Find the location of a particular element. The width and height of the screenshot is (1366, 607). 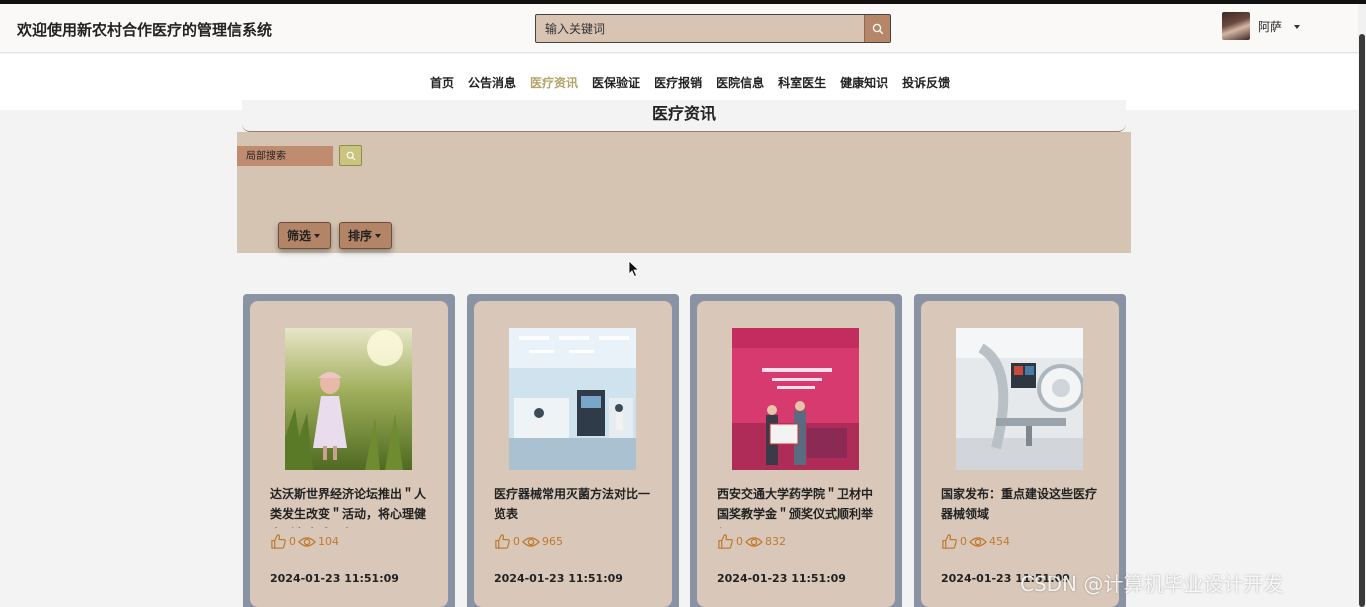

nav-items: 首页 公告消息 医疗资讯 医保验证 医疗报销 医院信息 科室医生 健康知识 投诉反馈 is located at coordinates (697, 82).